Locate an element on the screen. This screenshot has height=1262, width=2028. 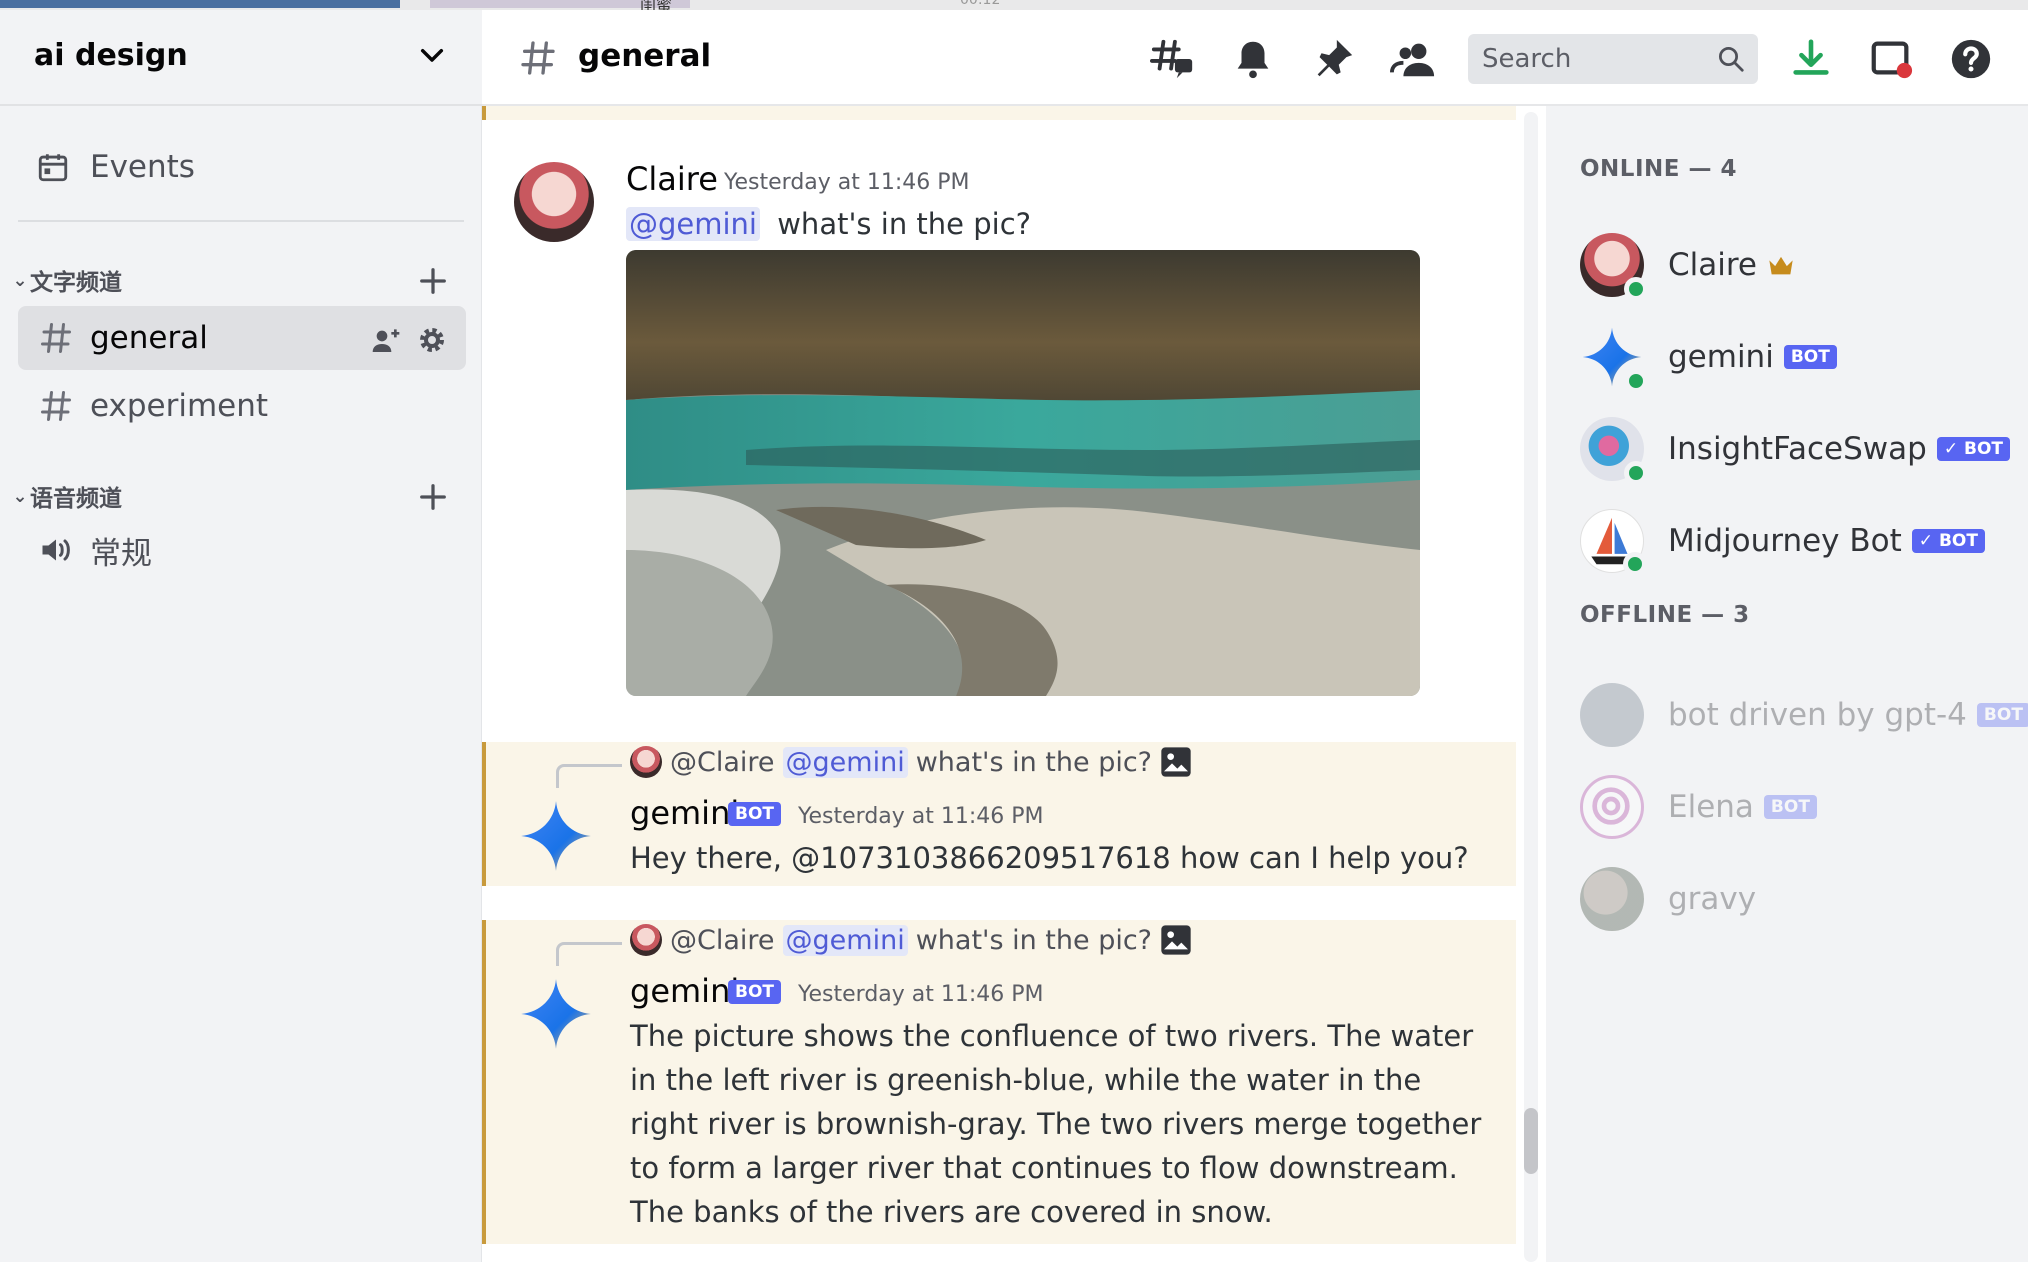
member-item: Elena BOT is located at coordinates (1800, 807).